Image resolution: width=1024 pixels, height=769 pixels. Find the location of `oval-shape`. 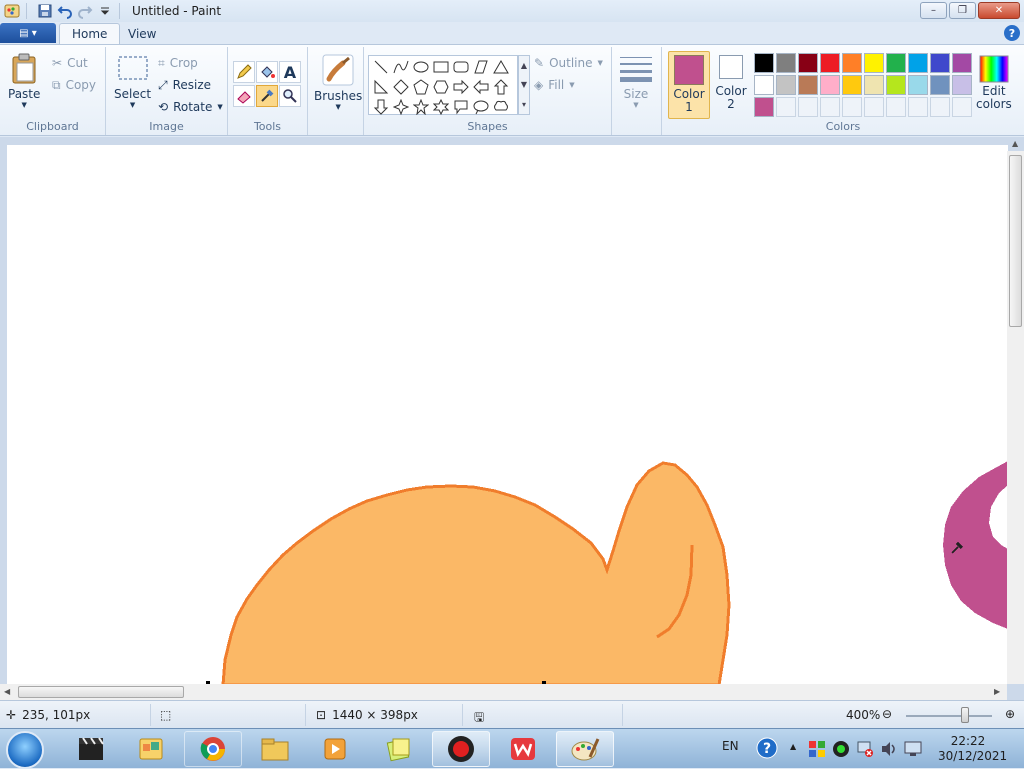

oval-shape is located at coordinates (421, 67).